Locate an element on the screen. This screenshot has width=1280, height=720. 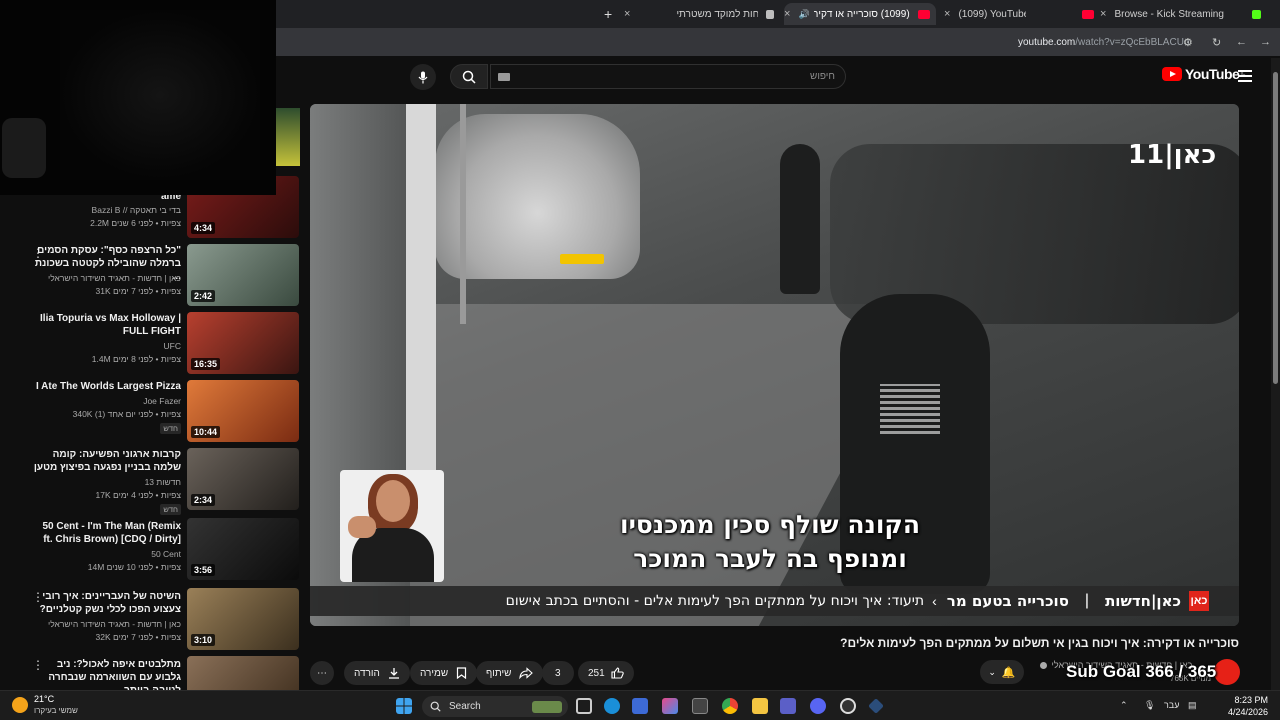
language-indicator: עבר is located at coordinates (1171, 705).